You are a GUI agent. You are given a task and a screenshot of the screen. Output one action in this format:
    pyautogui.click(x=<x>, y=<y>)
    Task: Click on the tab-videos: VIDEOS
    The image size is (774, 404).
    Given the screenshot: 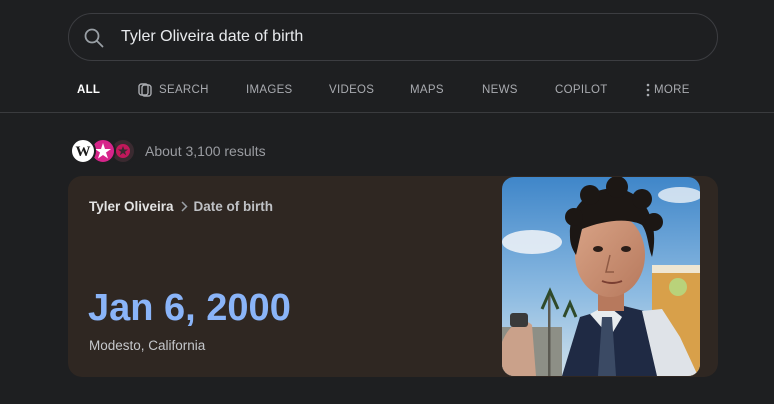 What is the action you would take?
    pyautogui.click(x=351, y=90)
    